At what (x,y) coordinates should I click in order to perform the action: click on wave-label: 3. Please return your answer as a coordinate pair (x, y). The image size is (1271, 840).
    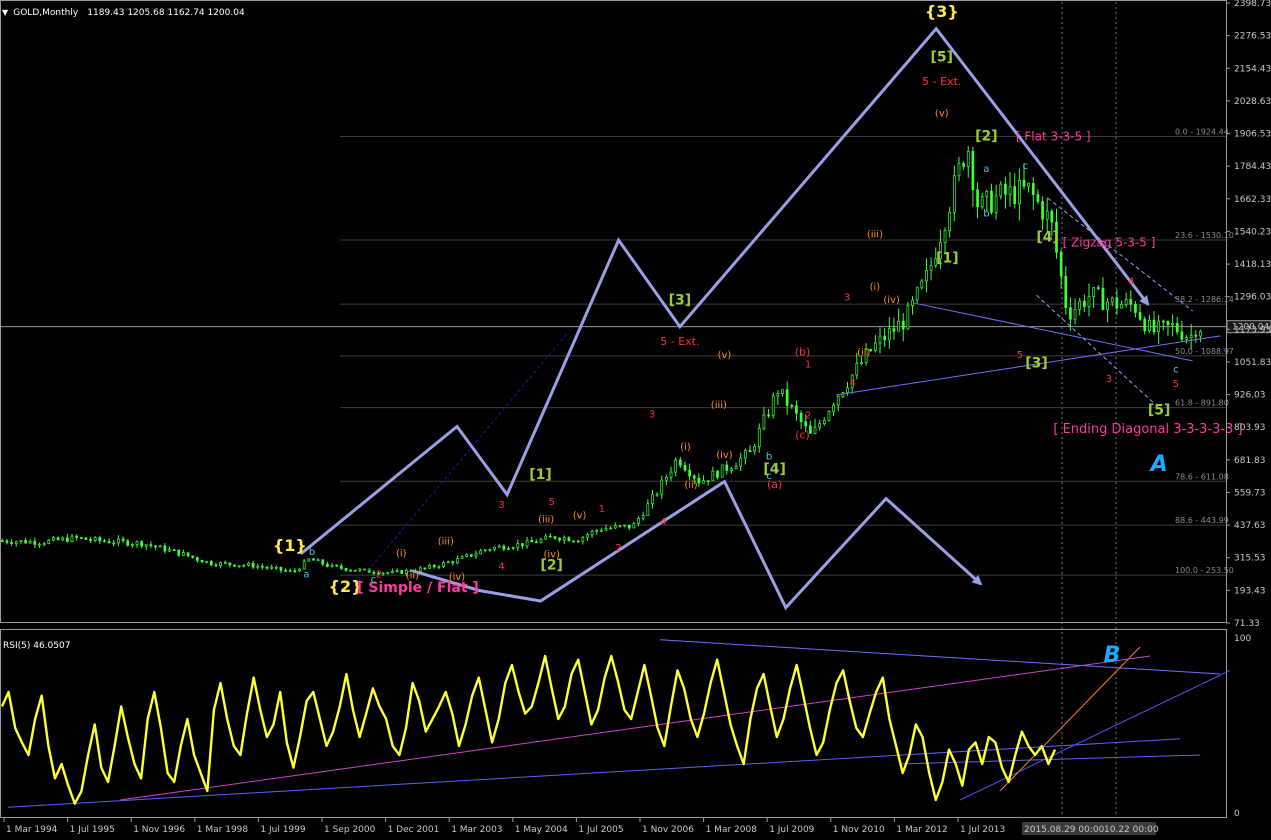
    Looking at the image, I should click on (652, 414).